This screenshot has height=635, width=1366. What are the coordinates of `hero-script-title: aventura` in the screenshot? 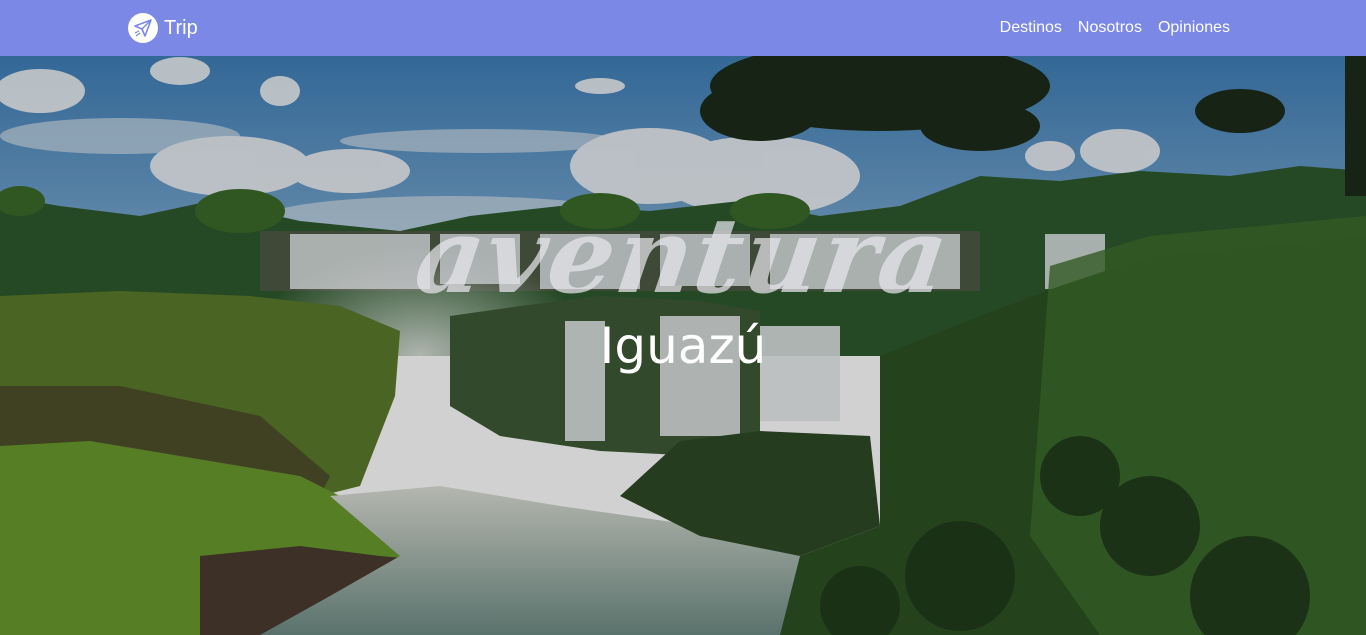 It's located at (683, 255).